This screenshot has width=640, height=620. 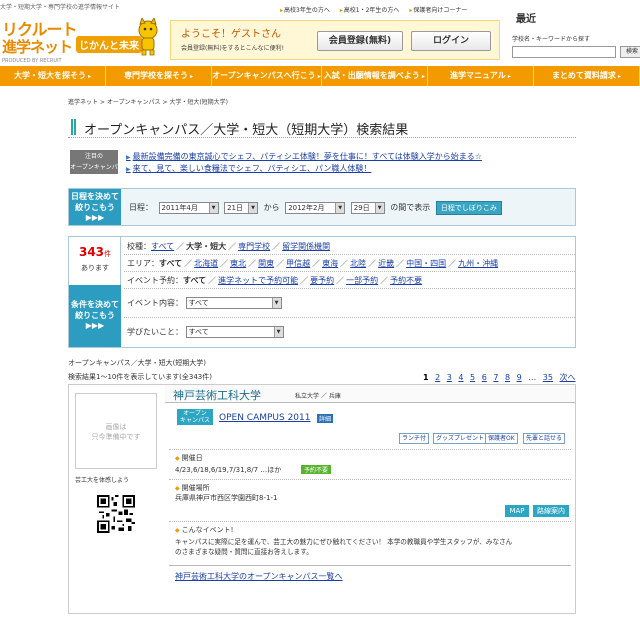 What do you see at coordinates (206, 246) in the screenshot?
I see `school-current: 大学・短大` at bounding box center [206, 246].